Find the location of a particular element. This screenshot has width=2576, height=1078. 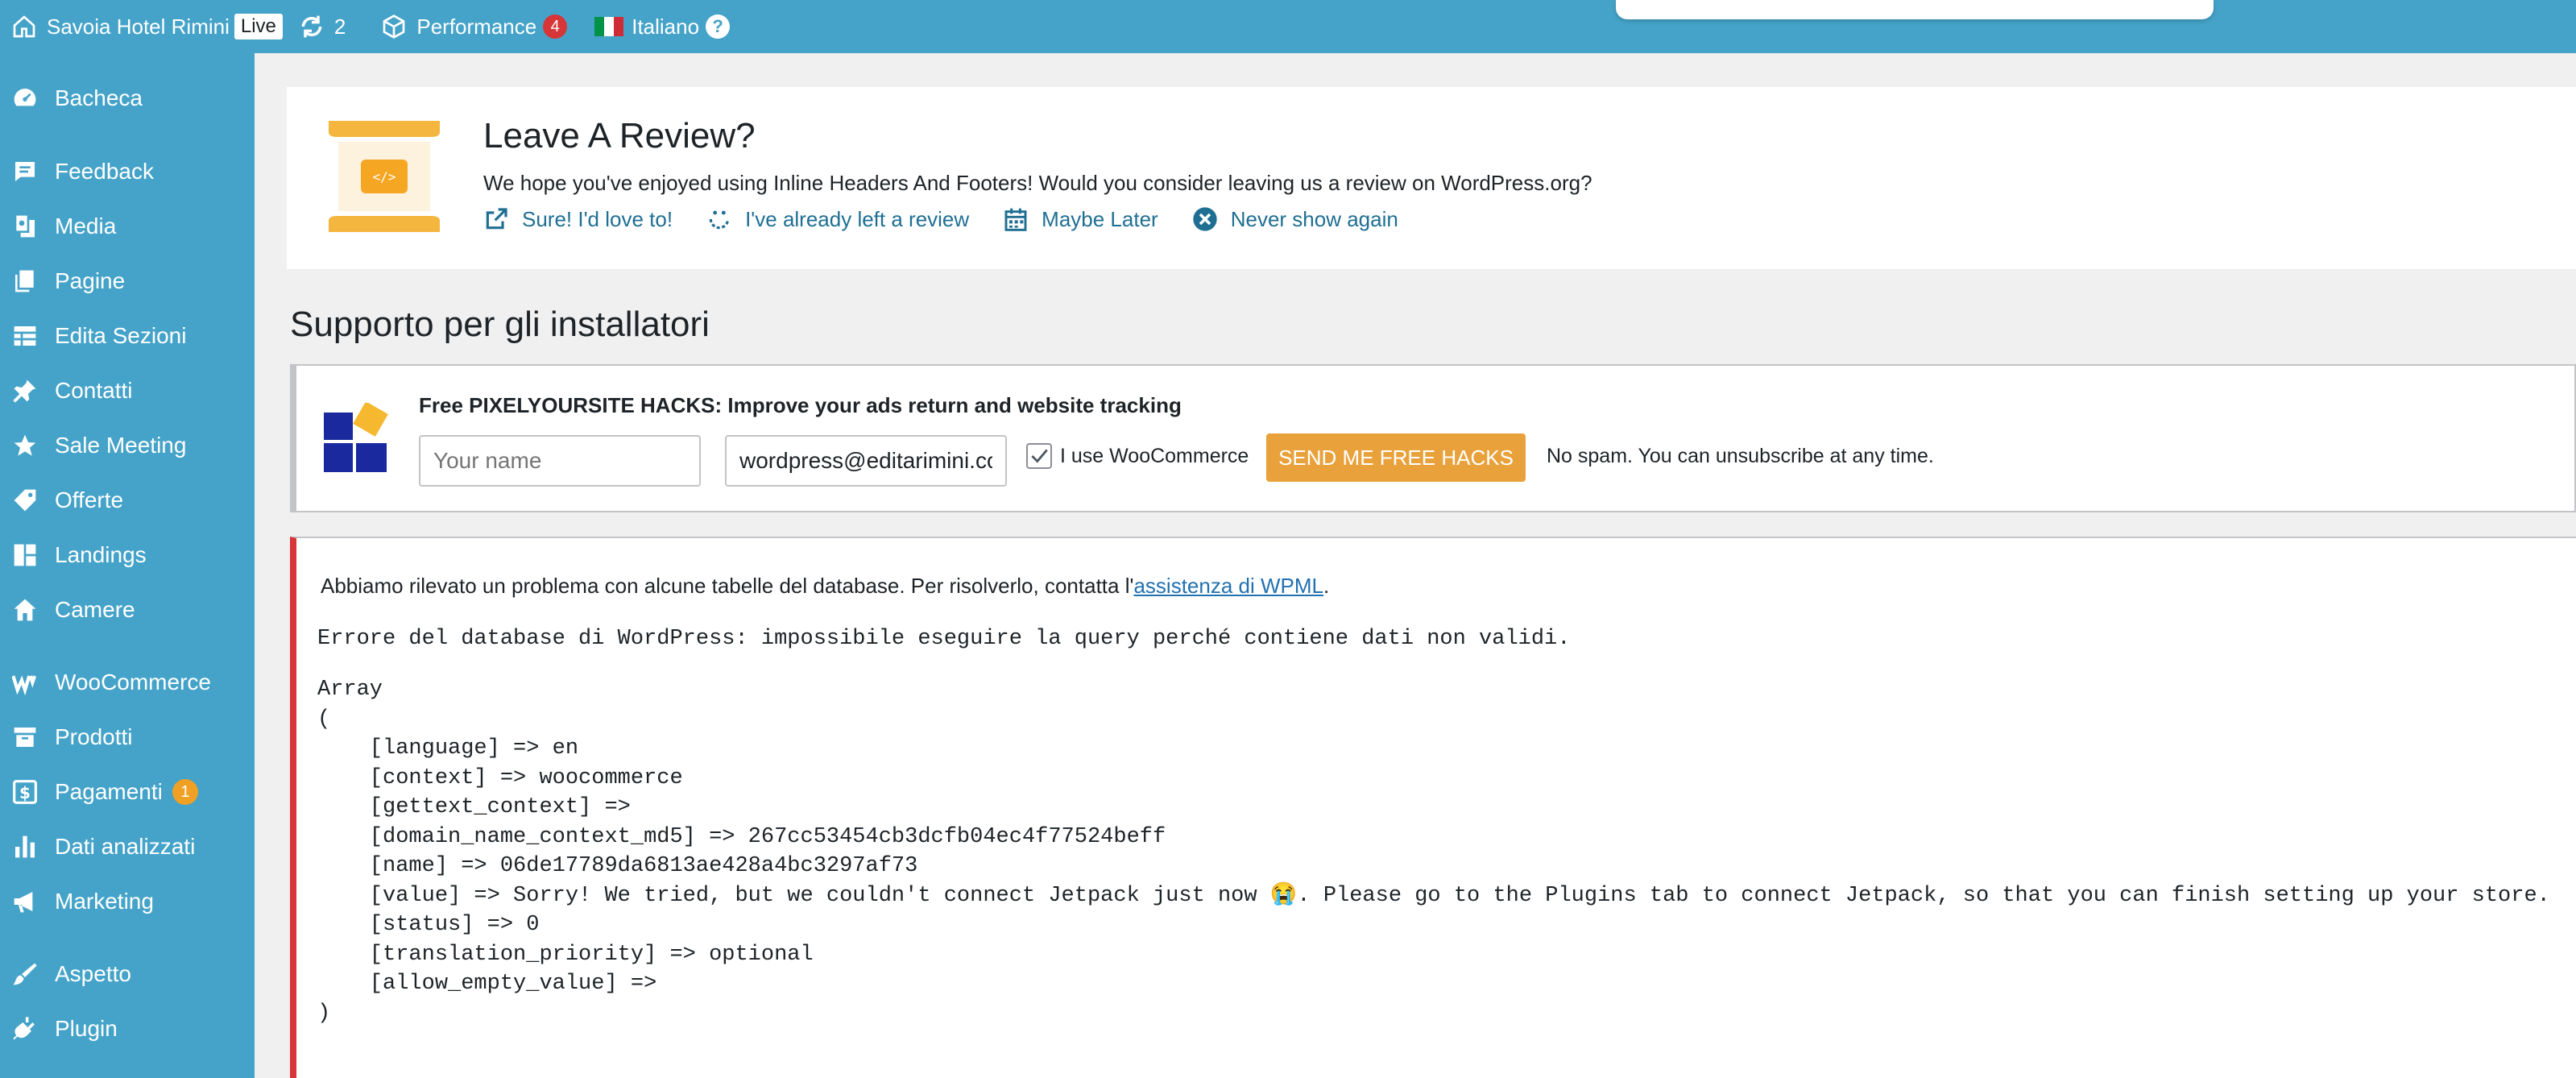

sidebar-item-feedback: Feedback is located at coordinates (127, 172).